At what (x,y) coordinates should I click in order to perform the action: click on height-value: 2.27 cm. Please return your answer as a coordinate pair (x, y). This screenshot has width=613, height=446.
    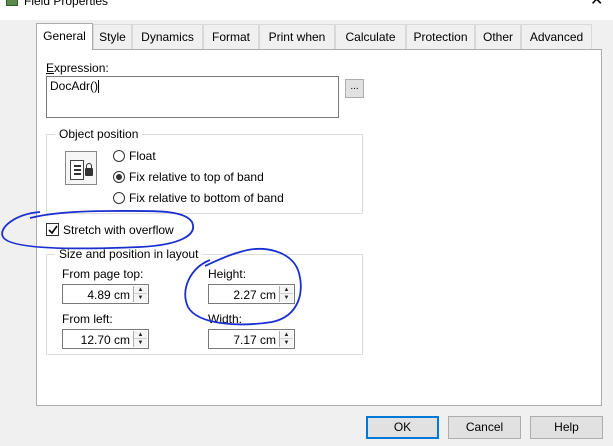
    Looking at the image, I should click on (254, 295).